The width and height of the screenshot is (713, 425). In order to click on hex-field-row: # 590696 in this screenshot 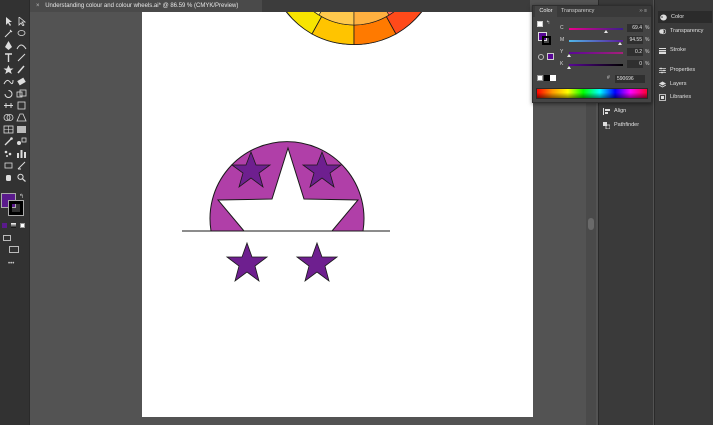, I will do `click(627, 79)`.